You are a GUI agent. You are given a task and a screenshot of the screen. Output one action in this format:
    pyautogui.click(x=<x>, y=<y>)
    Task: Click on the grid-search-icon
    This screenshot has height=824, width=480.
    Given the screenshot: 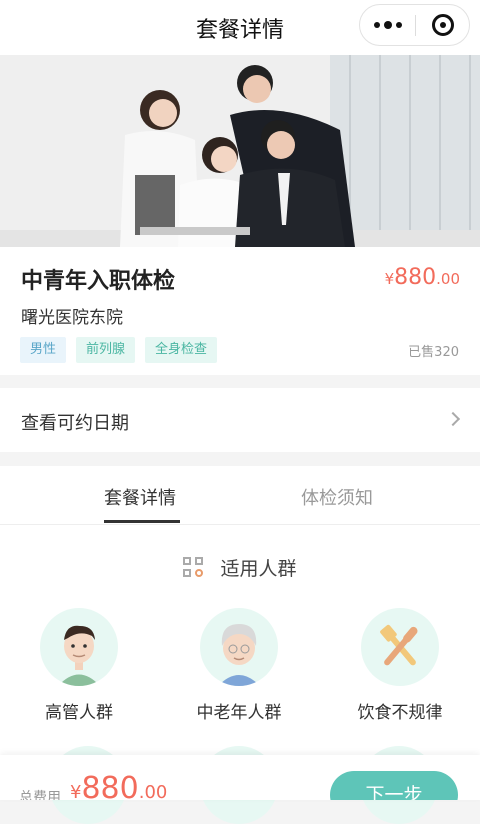 What is the action you would take?
    pyautogui.click(x=194, y=567)
    